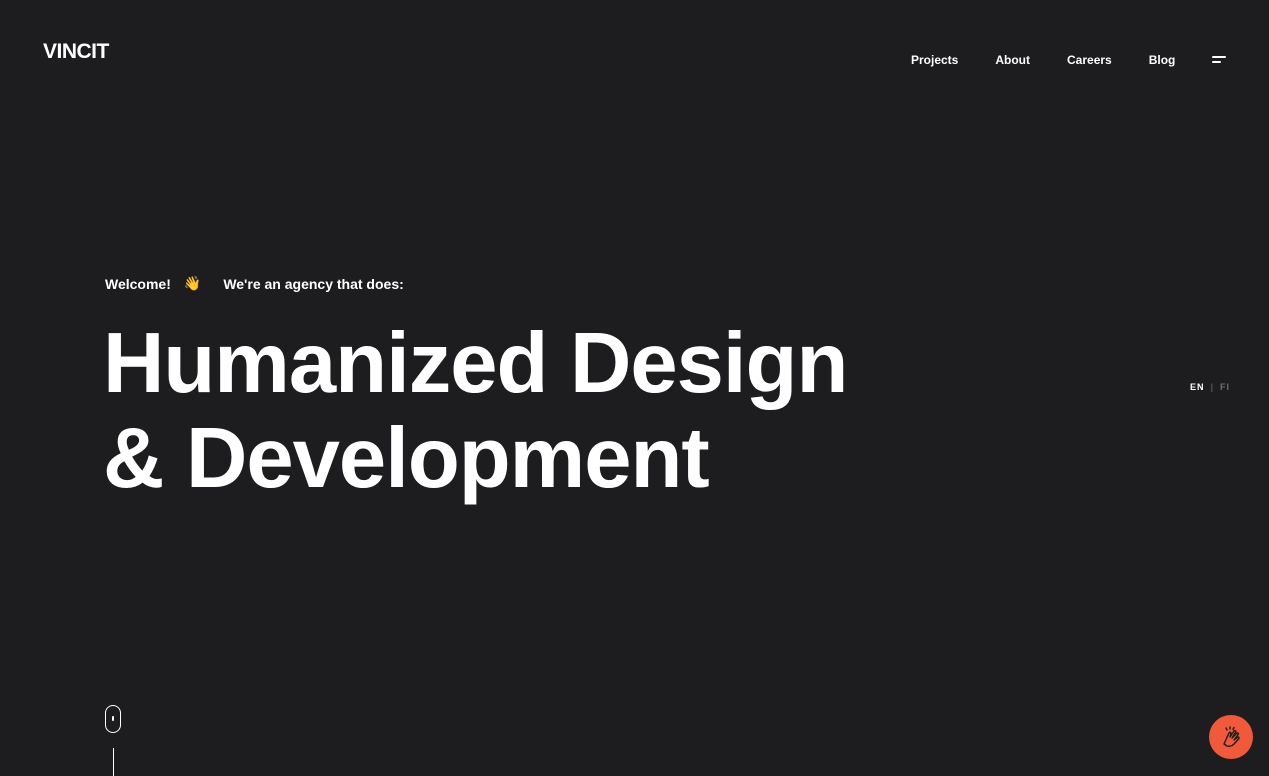 The width and height of the screenshot is (1269, 776). I want to click on scroll-mouse-icon, so click(113, 719).